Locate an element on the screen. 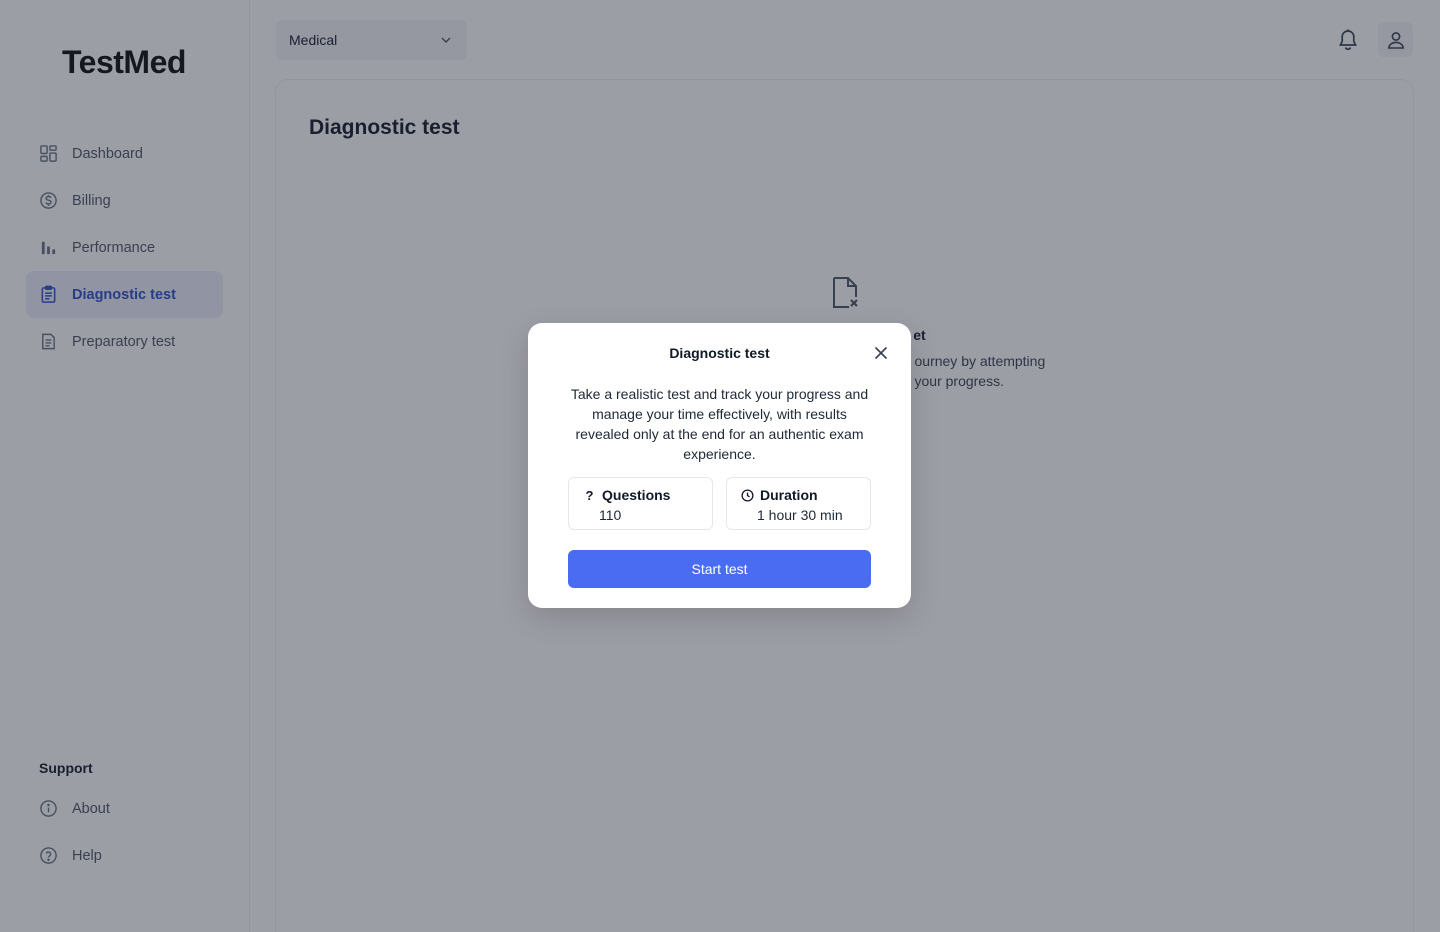 Image resolution: width=1440 pixels, height=932 pixels. start-test-button: Start test is located at coordinates (719, 569).